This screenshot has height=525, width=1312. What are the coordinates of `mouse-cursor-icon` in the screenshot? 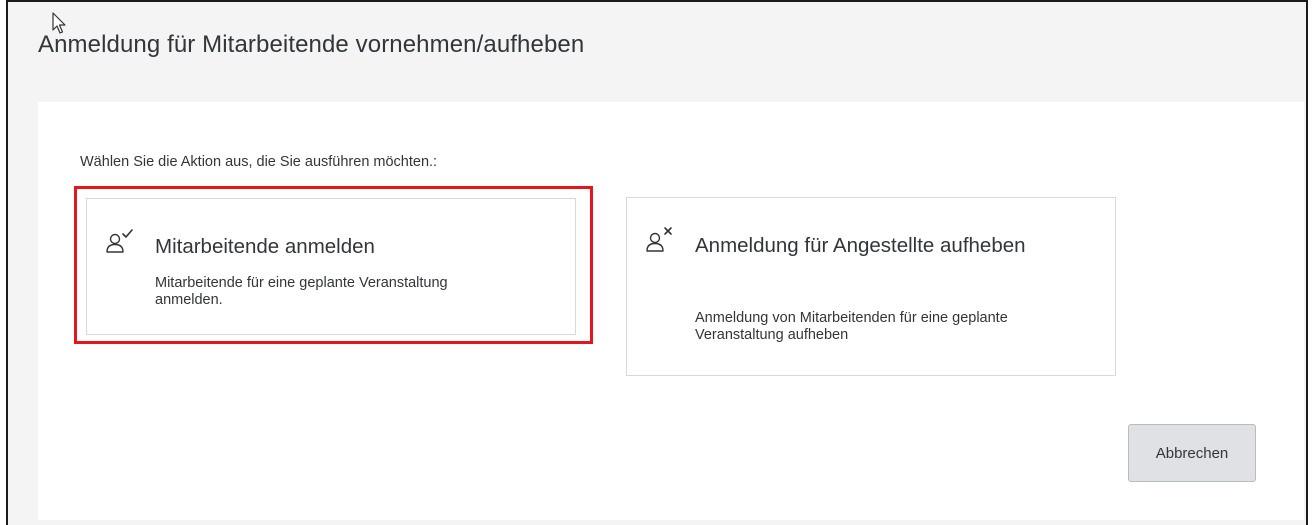 It's located at (59, 23).